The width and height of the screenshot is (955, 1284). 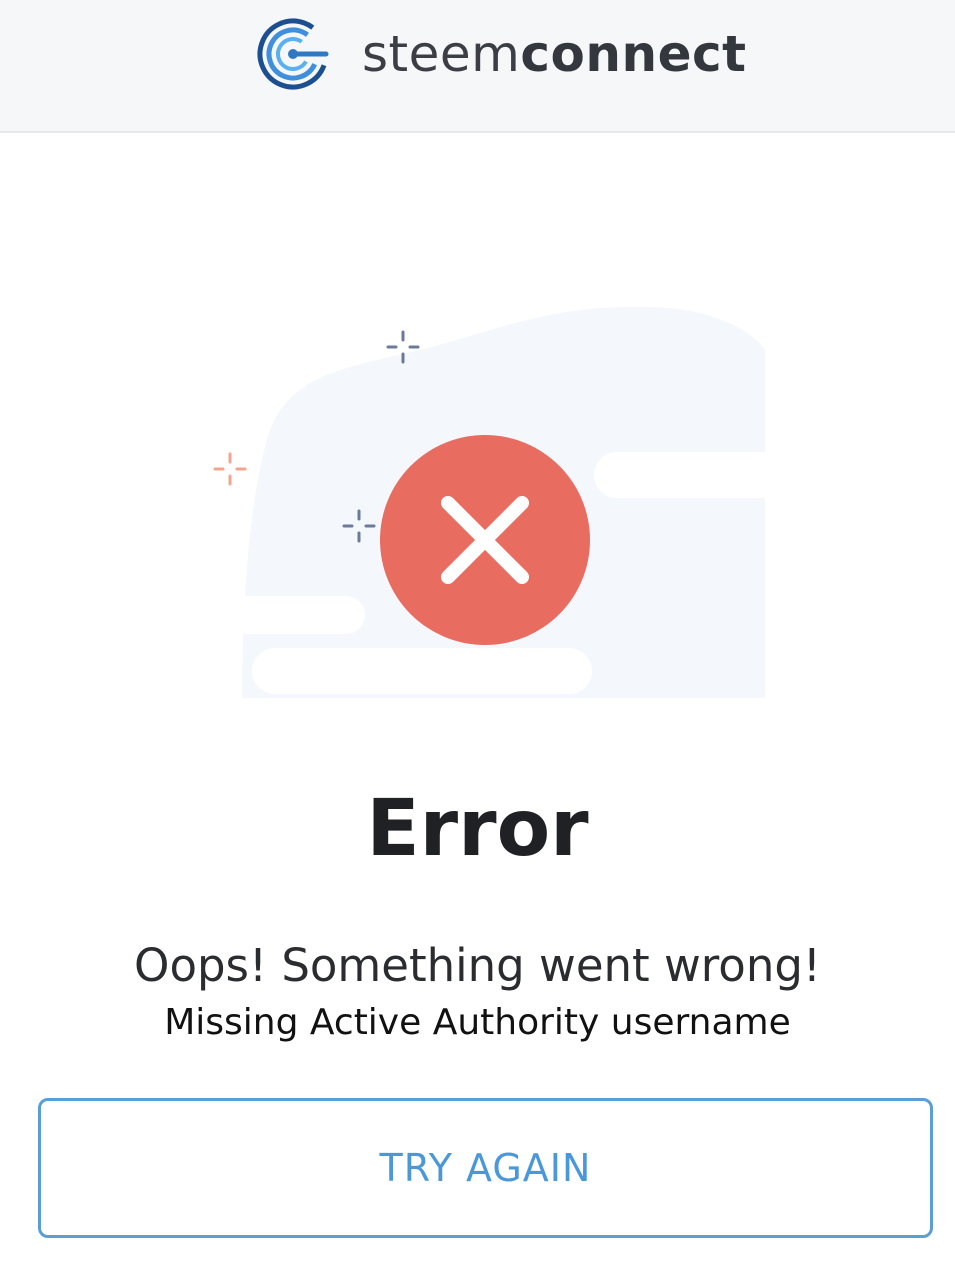 What do you see at coordinates (485, 1168) in the screenshot?
I see `try-again-button: TRY AGAIN` at bounding box center [485, 1168].